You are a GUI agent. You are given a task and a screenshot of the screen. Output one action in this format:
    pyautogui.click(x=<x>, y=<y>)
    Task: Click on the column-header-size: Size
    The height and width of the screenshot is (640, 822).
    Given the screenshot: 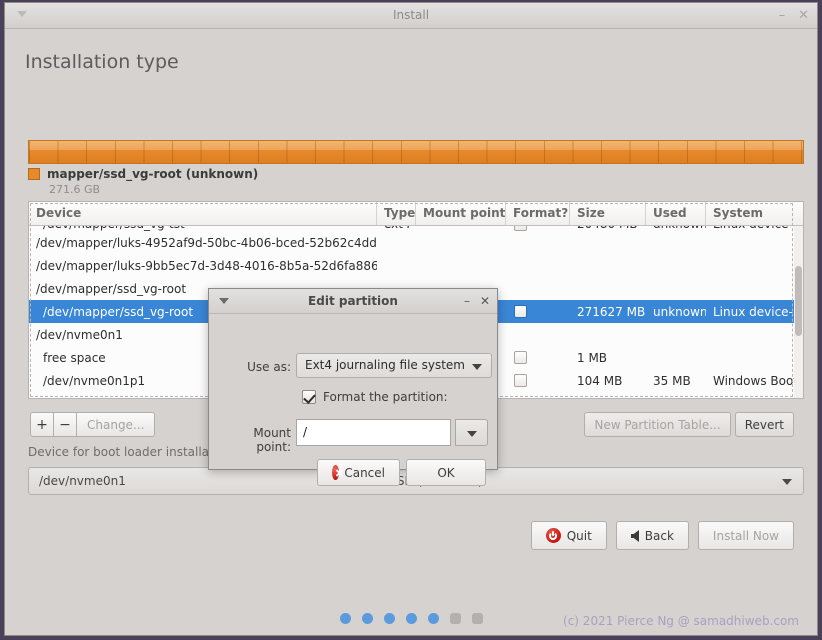 What is the action you would take?
    pyautogui.click(x=608, y=213)
    